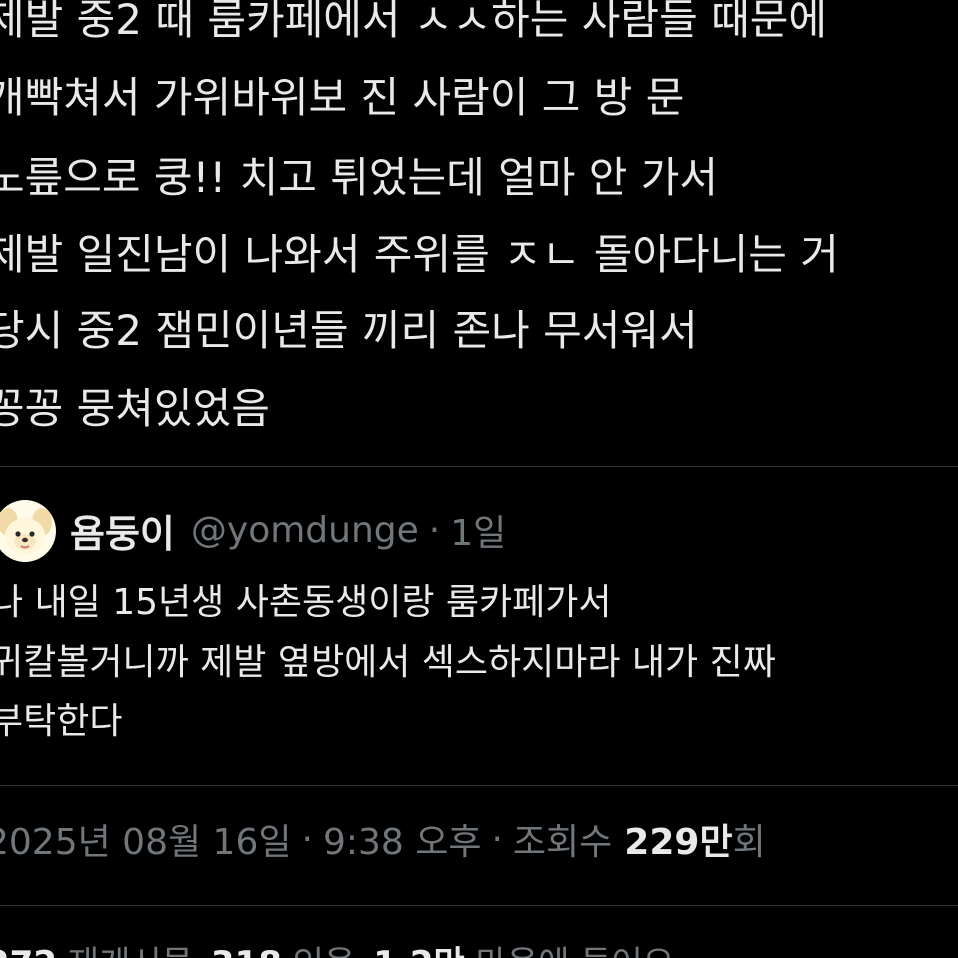 The height and width of the screenshot is (958, 958). Describe the element at coordinates (130, 951) in the screenshot. I see `repost-label: 재게시물` at that location.